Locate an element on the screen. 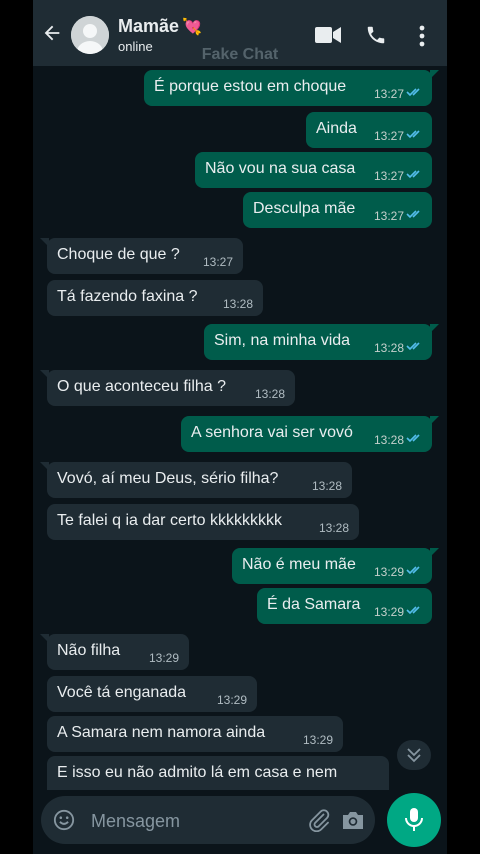 Image resolution: width=480 pixels, height=854 pixels. scroll-to-bottom-button is located at coordinates (414, 755).